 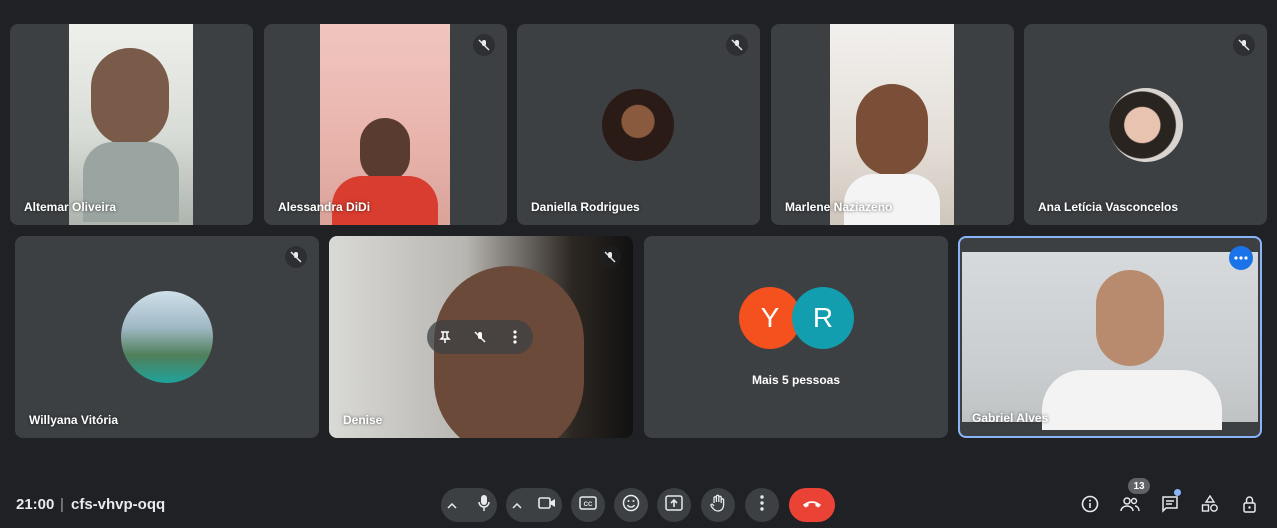 I want to click on more-people-label: Mais 5 pessoas, so click(x=796, y=380).